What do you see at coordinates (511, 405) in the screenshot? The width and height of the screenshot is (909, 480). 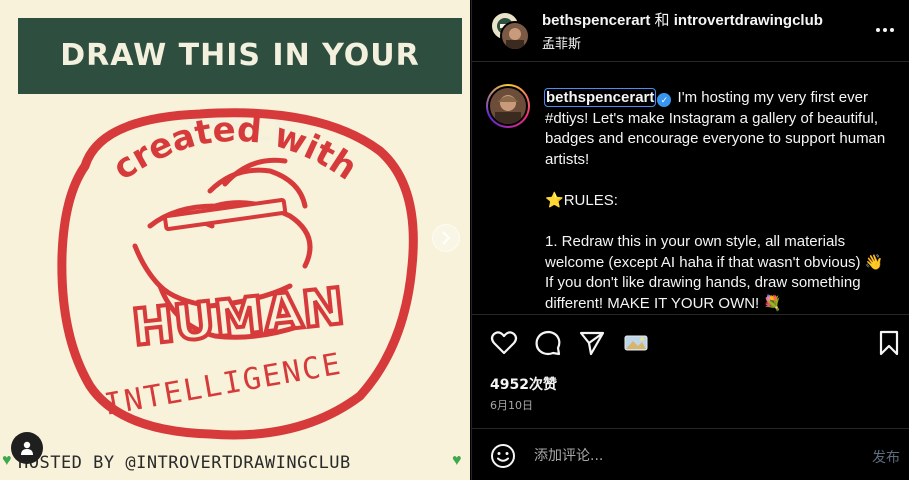 I see `post-date: 6月10日` at bounding box center [511, 405].